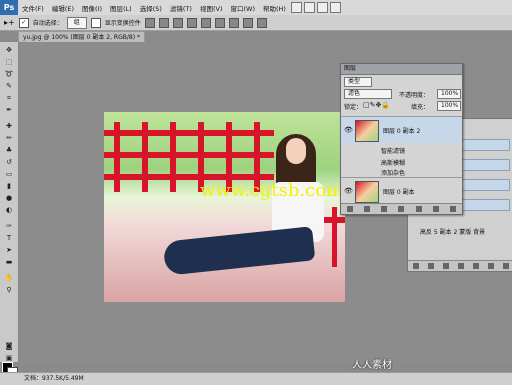 This screenshot has width=512, height=385. Describe the element at coordinates (9, 50) in the screenshot. I see `move-tool-icon: ✥` at that location.